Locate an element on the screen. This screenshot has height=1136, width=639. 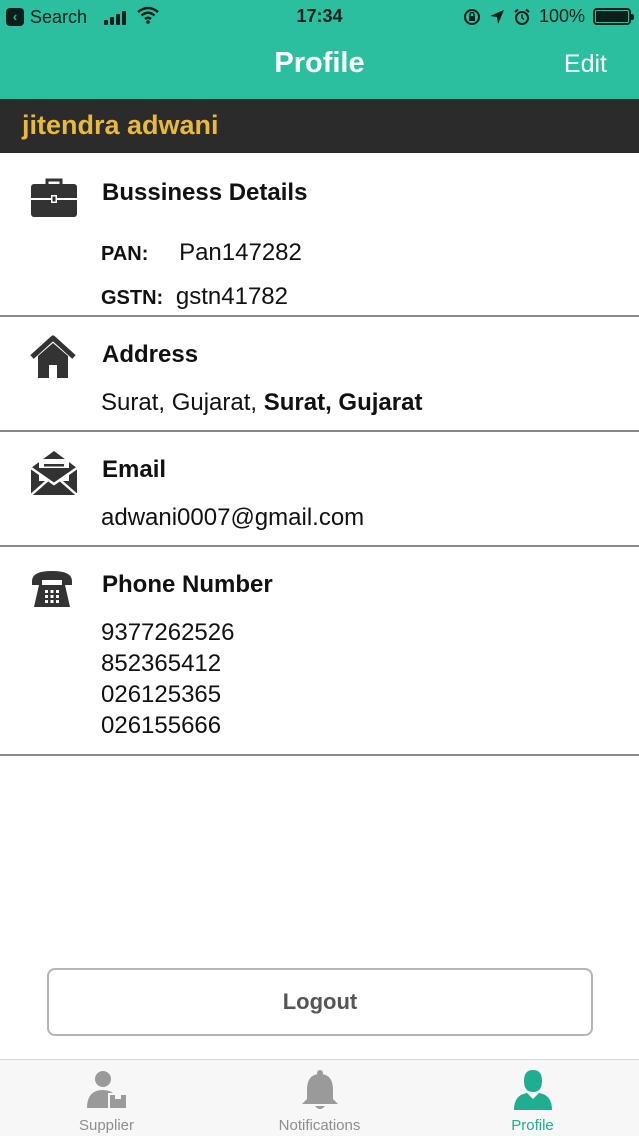
page-title: Profile is located at coordinates (319, 63).